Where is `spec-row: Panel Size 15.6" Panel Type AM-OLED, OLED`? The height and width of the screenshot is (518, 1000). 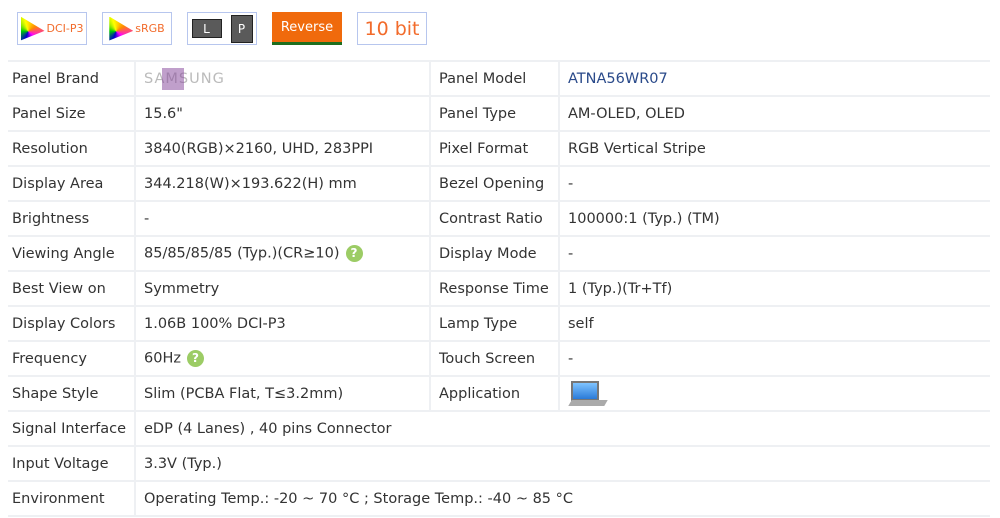 spec-row: Panel Size 15.6" Panel Type AM-OLED, OLED is located at coordinates (499, 114).